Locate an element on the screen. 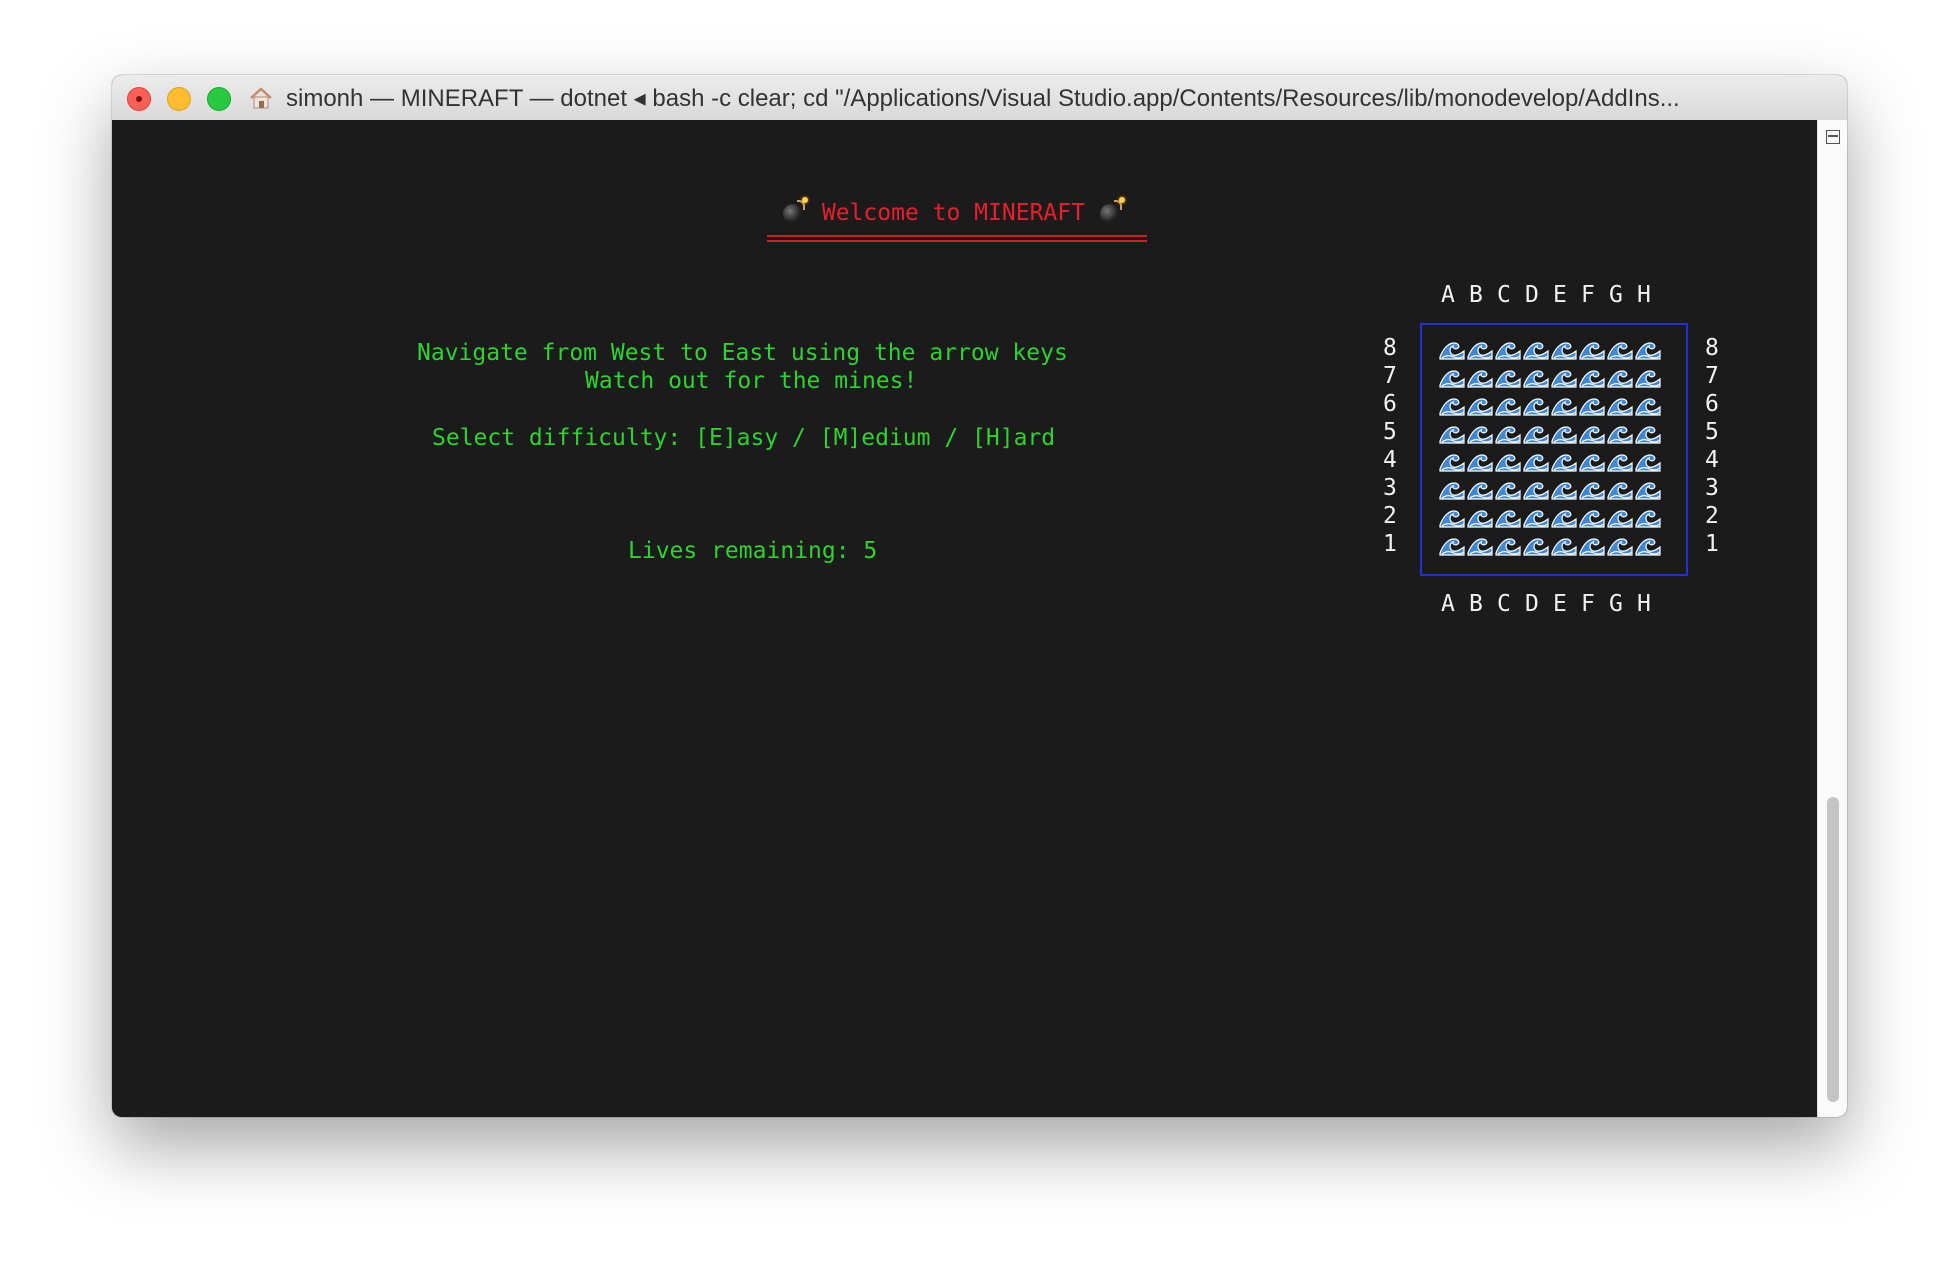 Image resolution: width=1954 pixels, height=1262 pixels. column-header-top: ABCDEFGH is located at coordinates (1553, 295).